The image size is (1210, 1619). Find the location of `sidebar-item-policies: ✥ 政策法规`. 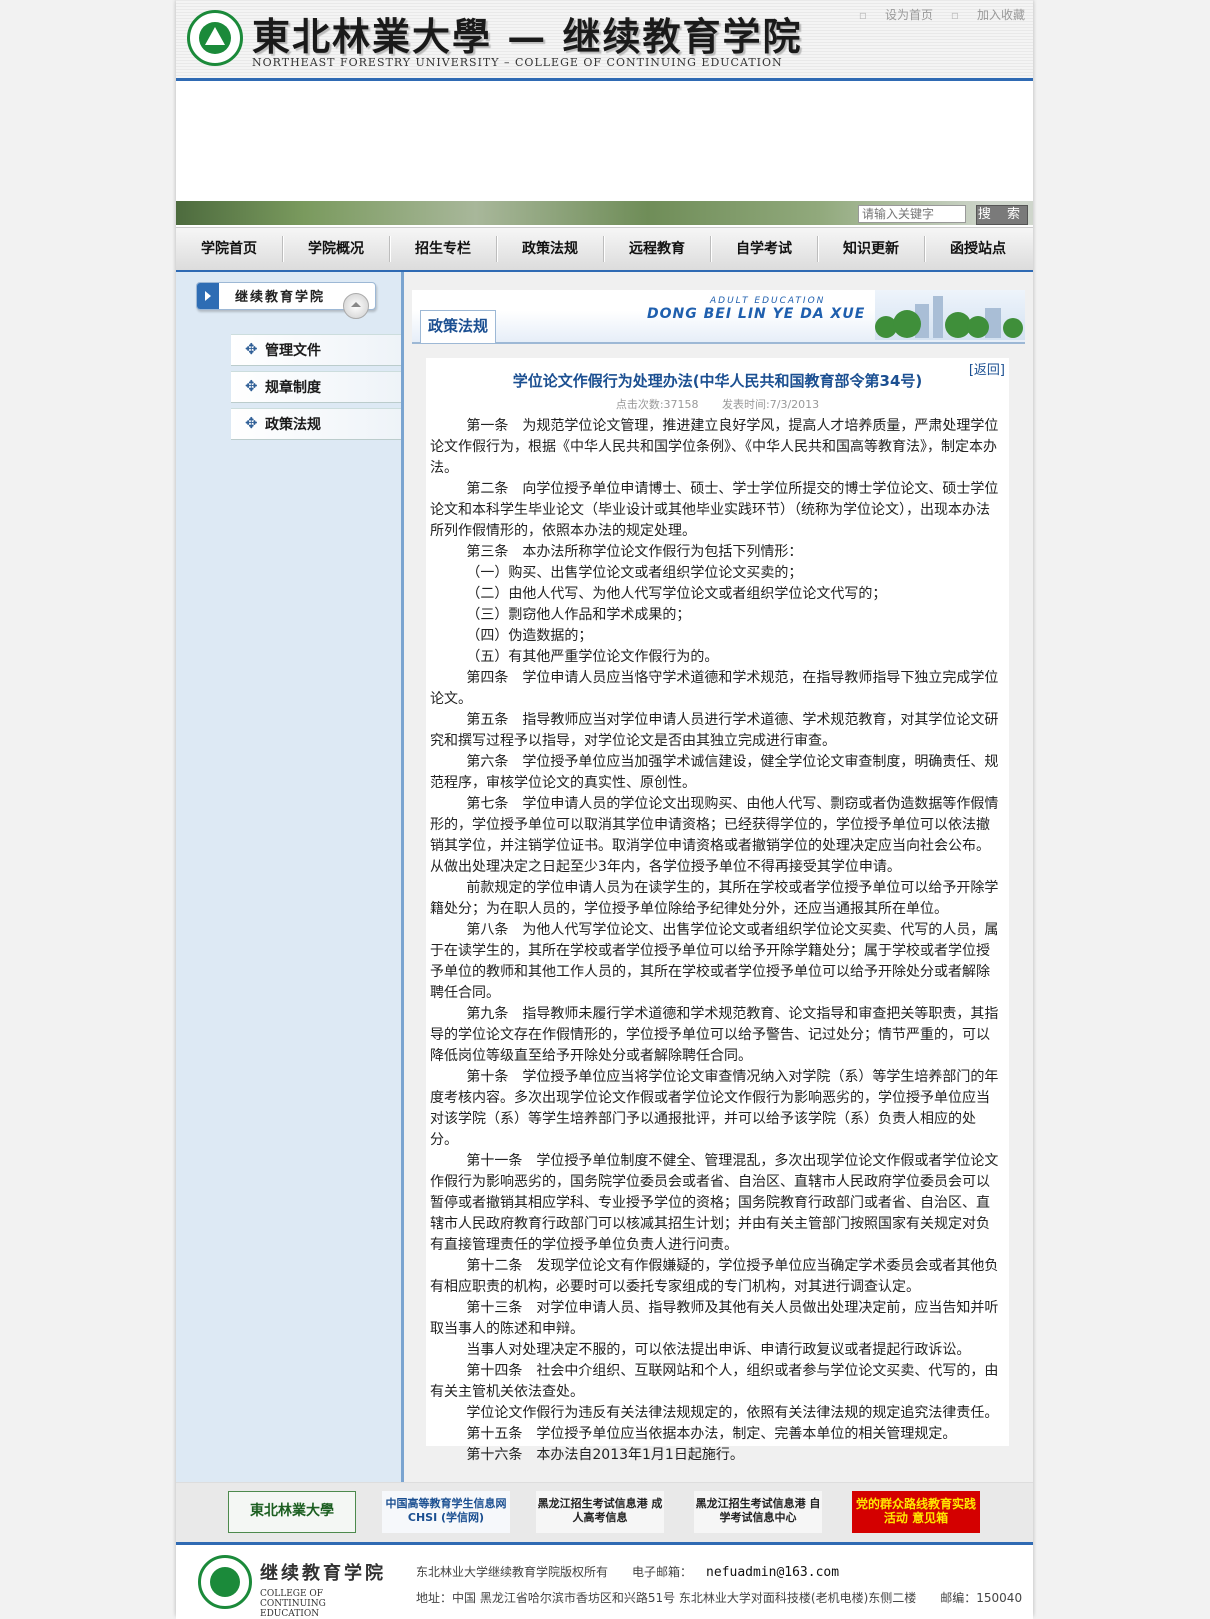

sidebar-item-policies: ✥ 政策法规 is located at coordinates (316, 424).